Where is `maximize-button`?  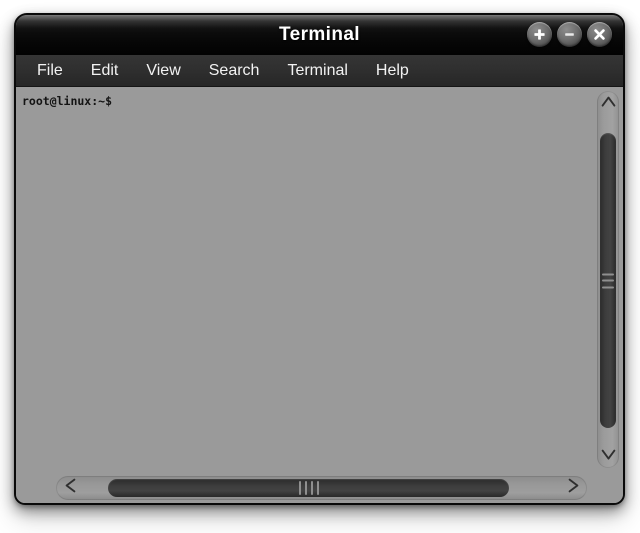
maximize-button is located at coordinates (539, 34).